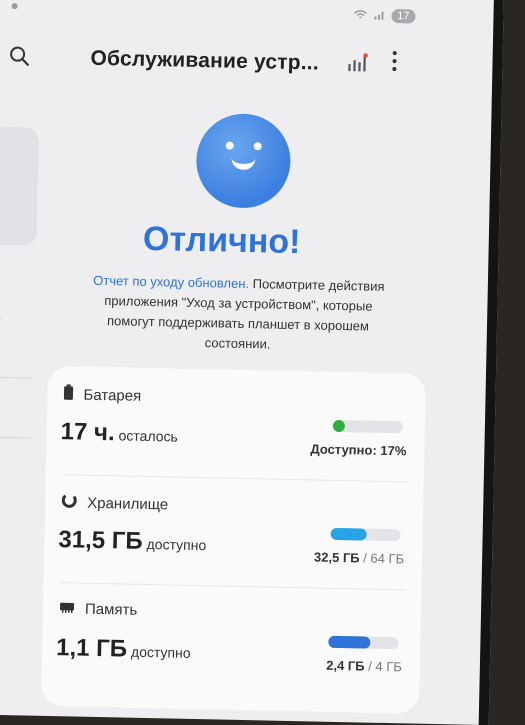 This screenshot has height=725, width=525. What do you see at coordinates (357, 65) in the screenshot?
I see `chart-icon` at bounding box center [357, 65].